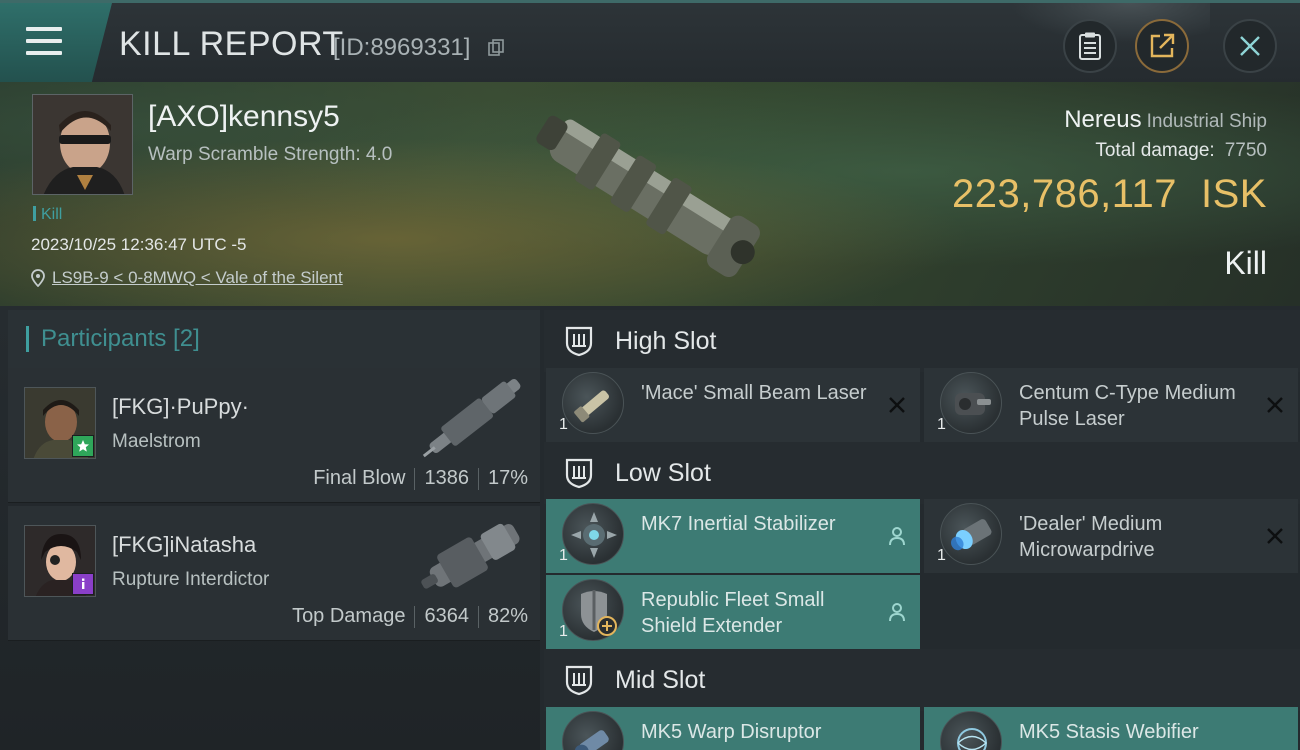 This screenshot has width=1300, height=750. I want to click on kill-result-label: Kill, so click(1245, 263).